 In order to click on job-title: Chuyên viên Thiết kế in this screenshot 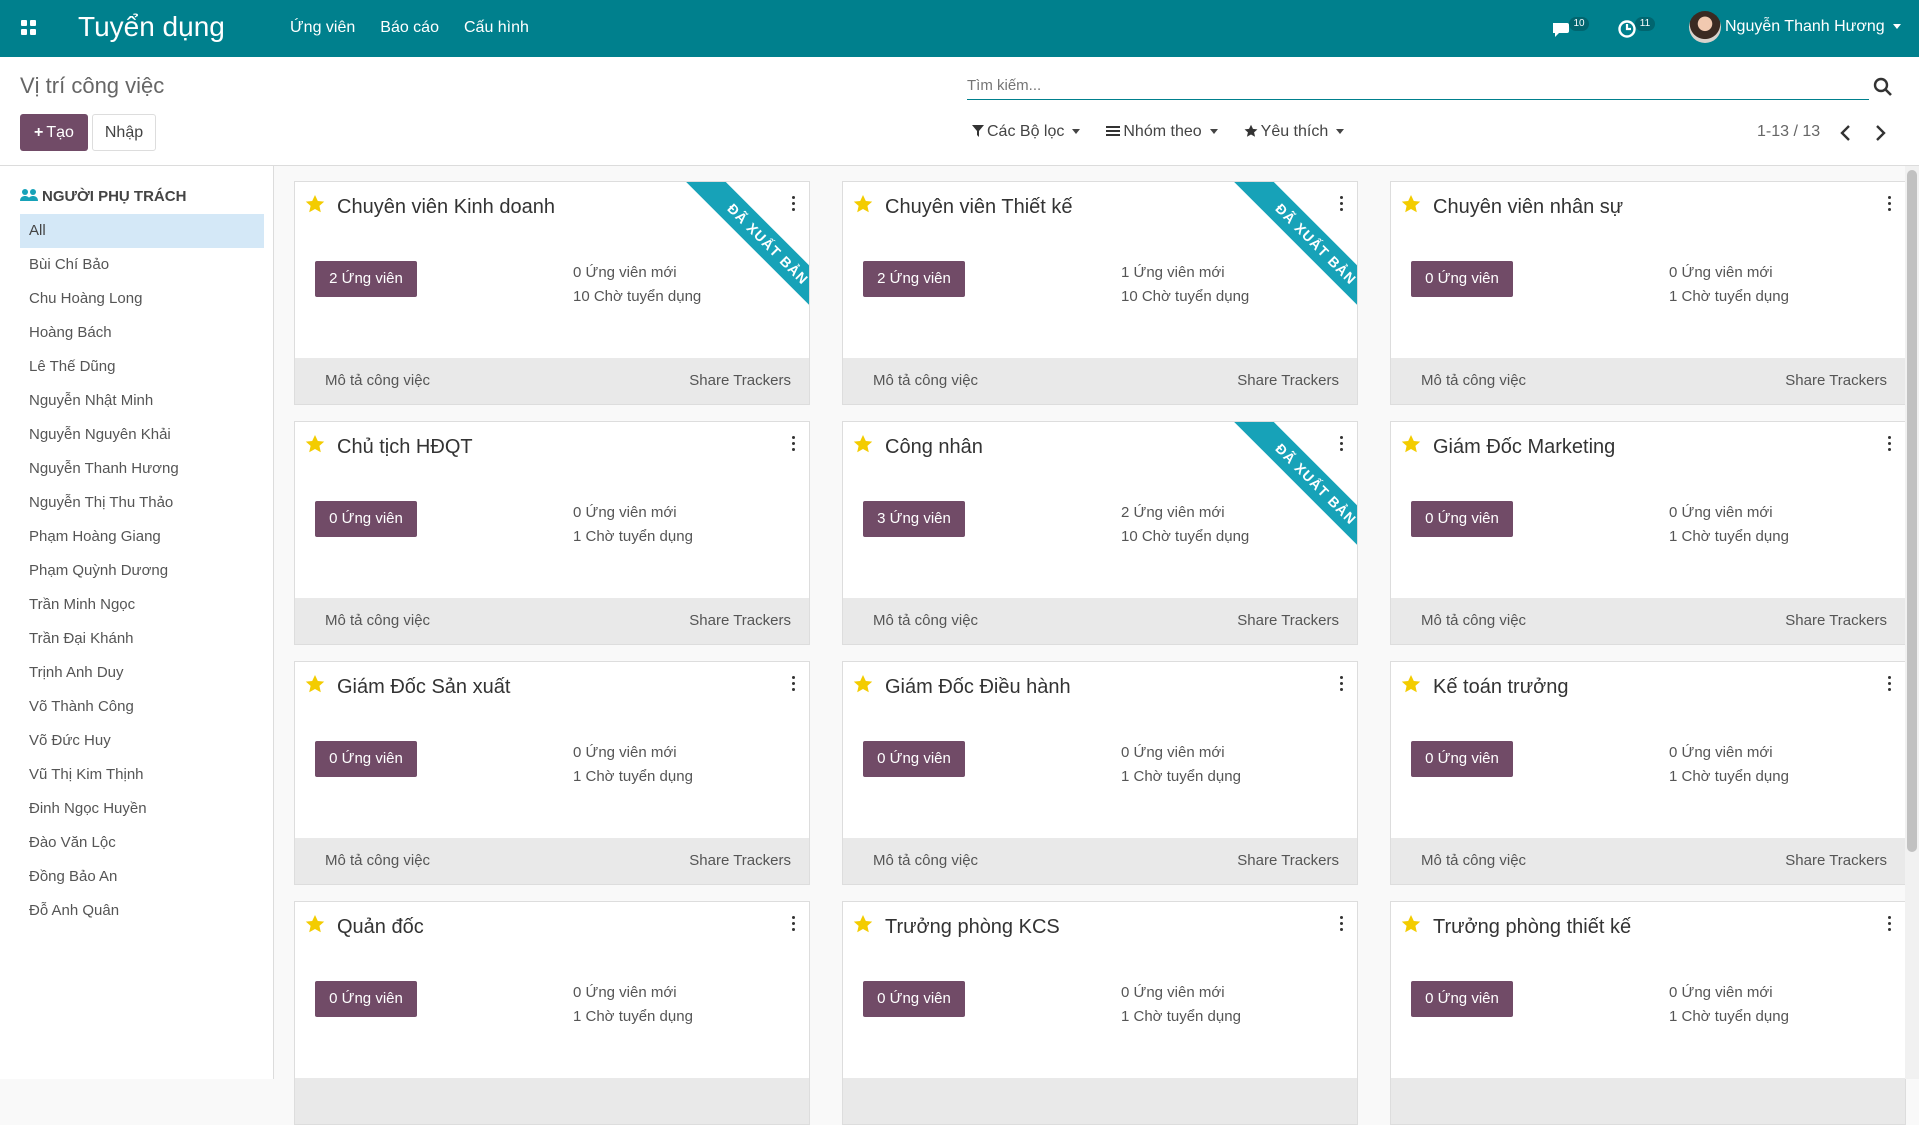, I will do `click(979, 207)`.